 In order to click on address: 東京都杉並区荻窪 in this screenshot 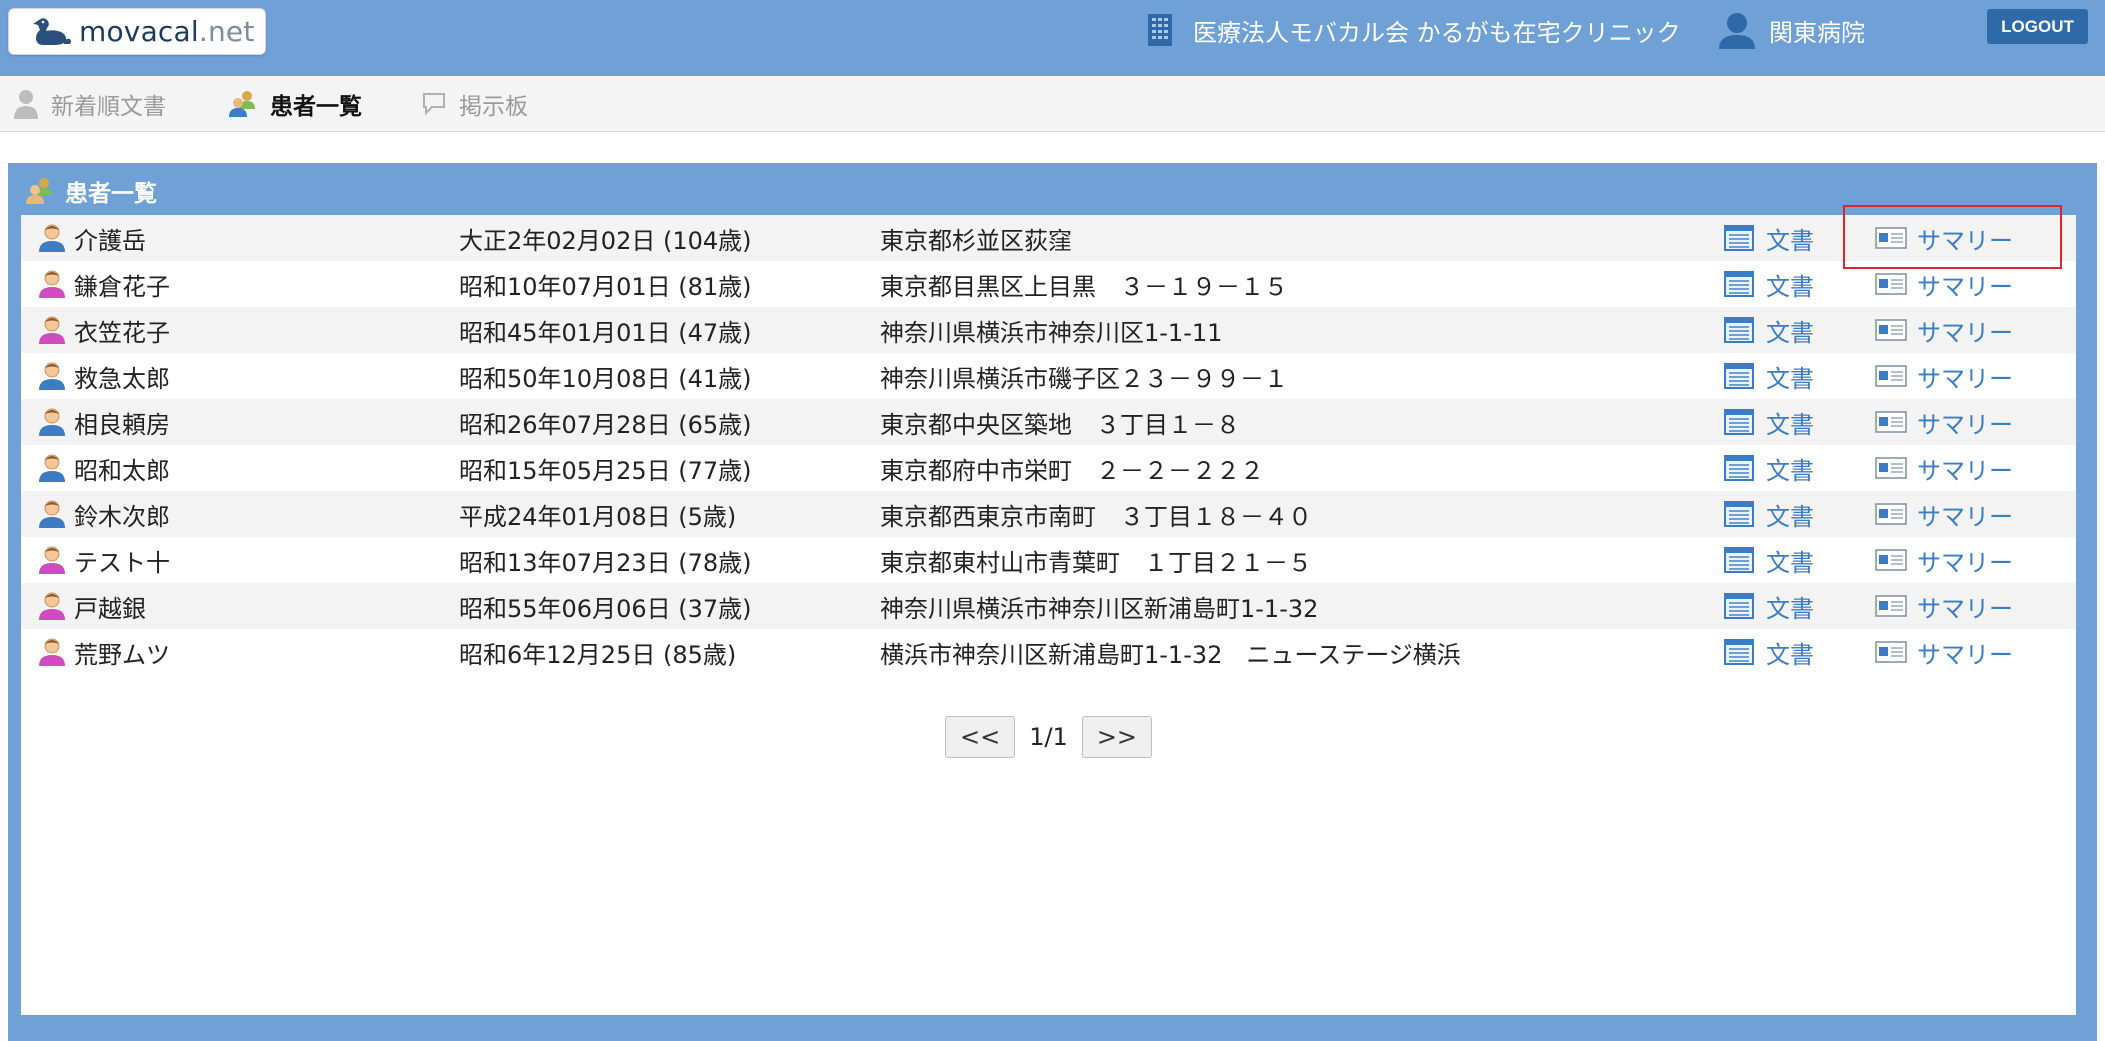, I will do `click(976, 240)`.